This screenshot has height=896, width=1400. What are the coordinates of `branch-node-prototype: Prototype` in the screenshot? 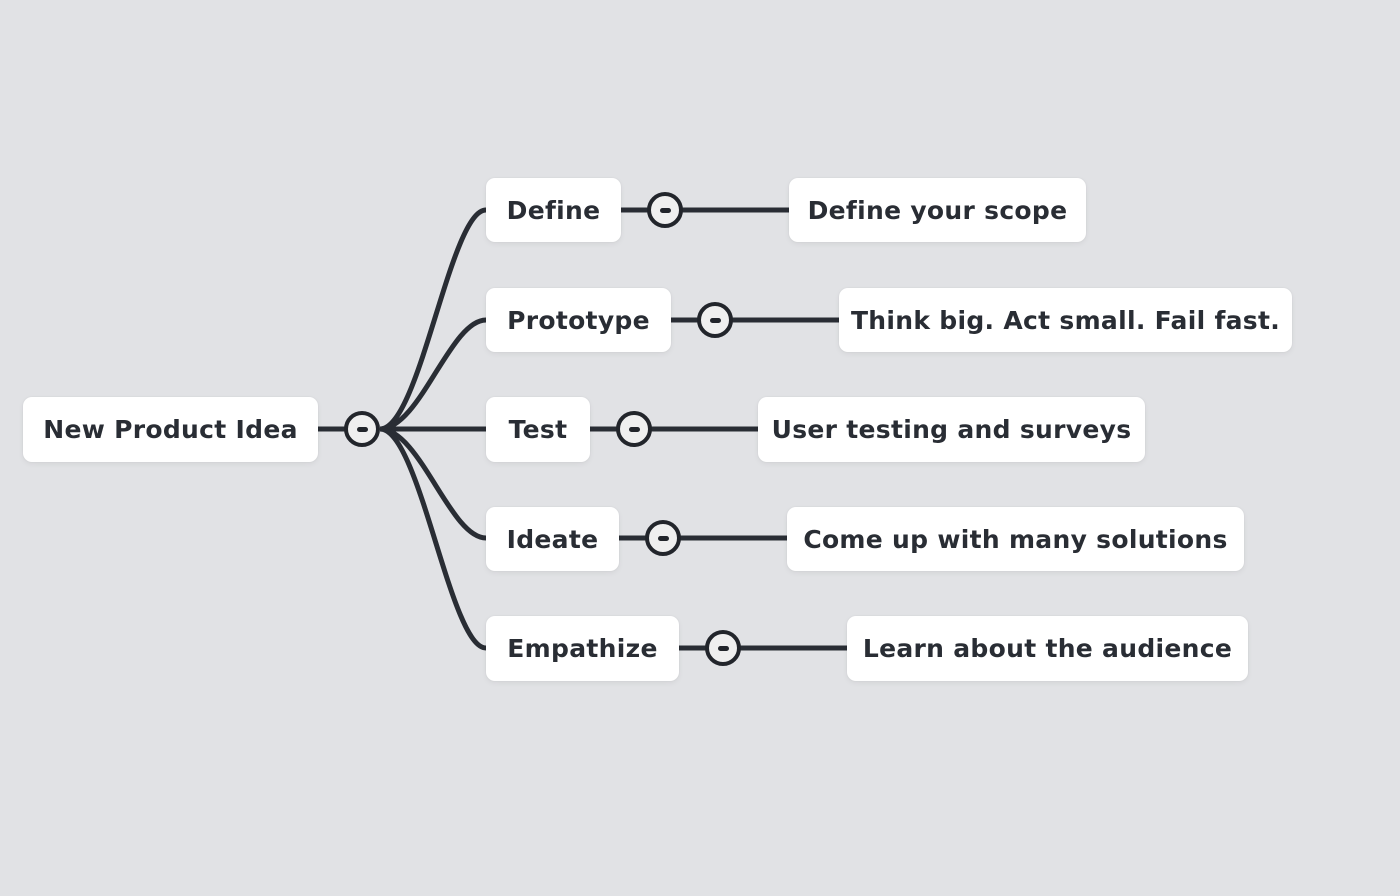 It's located at (578, 320).